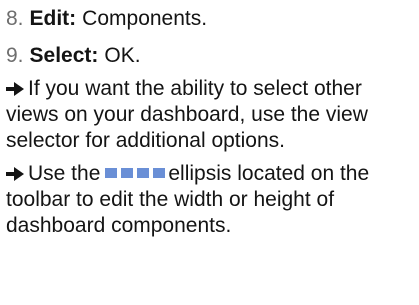 The height and width of the screenshot is (305, 419). I want to click on step-action: Select:, so click(64, 55).